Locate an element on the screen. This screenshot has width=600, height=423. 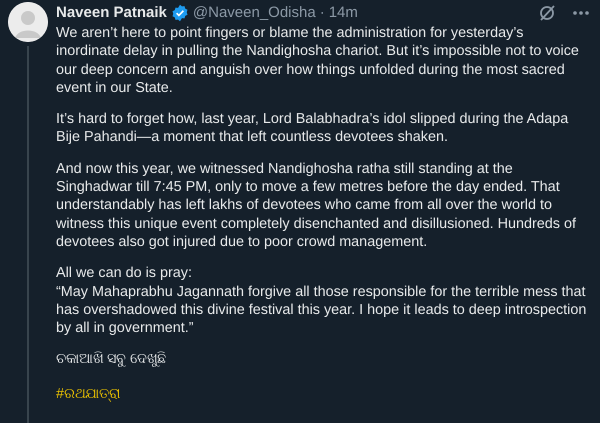
post-paragraph: ଚକାଆଖି ସବୁ ଦେଖୁଛି is located at coordinates (111, 359).